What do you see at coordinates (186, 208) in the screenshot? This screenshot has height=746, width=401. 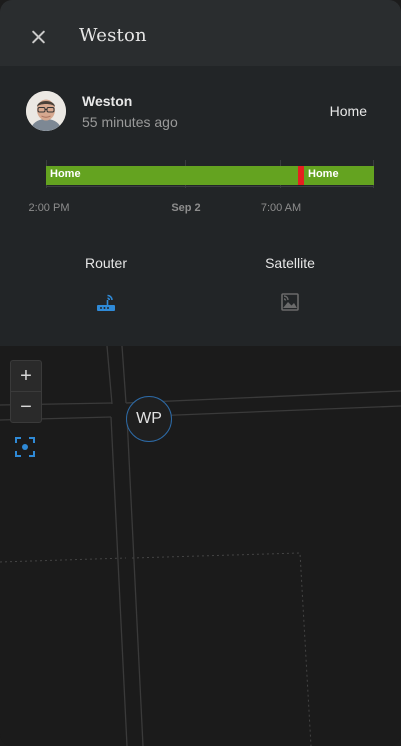 I see `timeline-tick-label: Sep 2` at bounding box center [186, 208].